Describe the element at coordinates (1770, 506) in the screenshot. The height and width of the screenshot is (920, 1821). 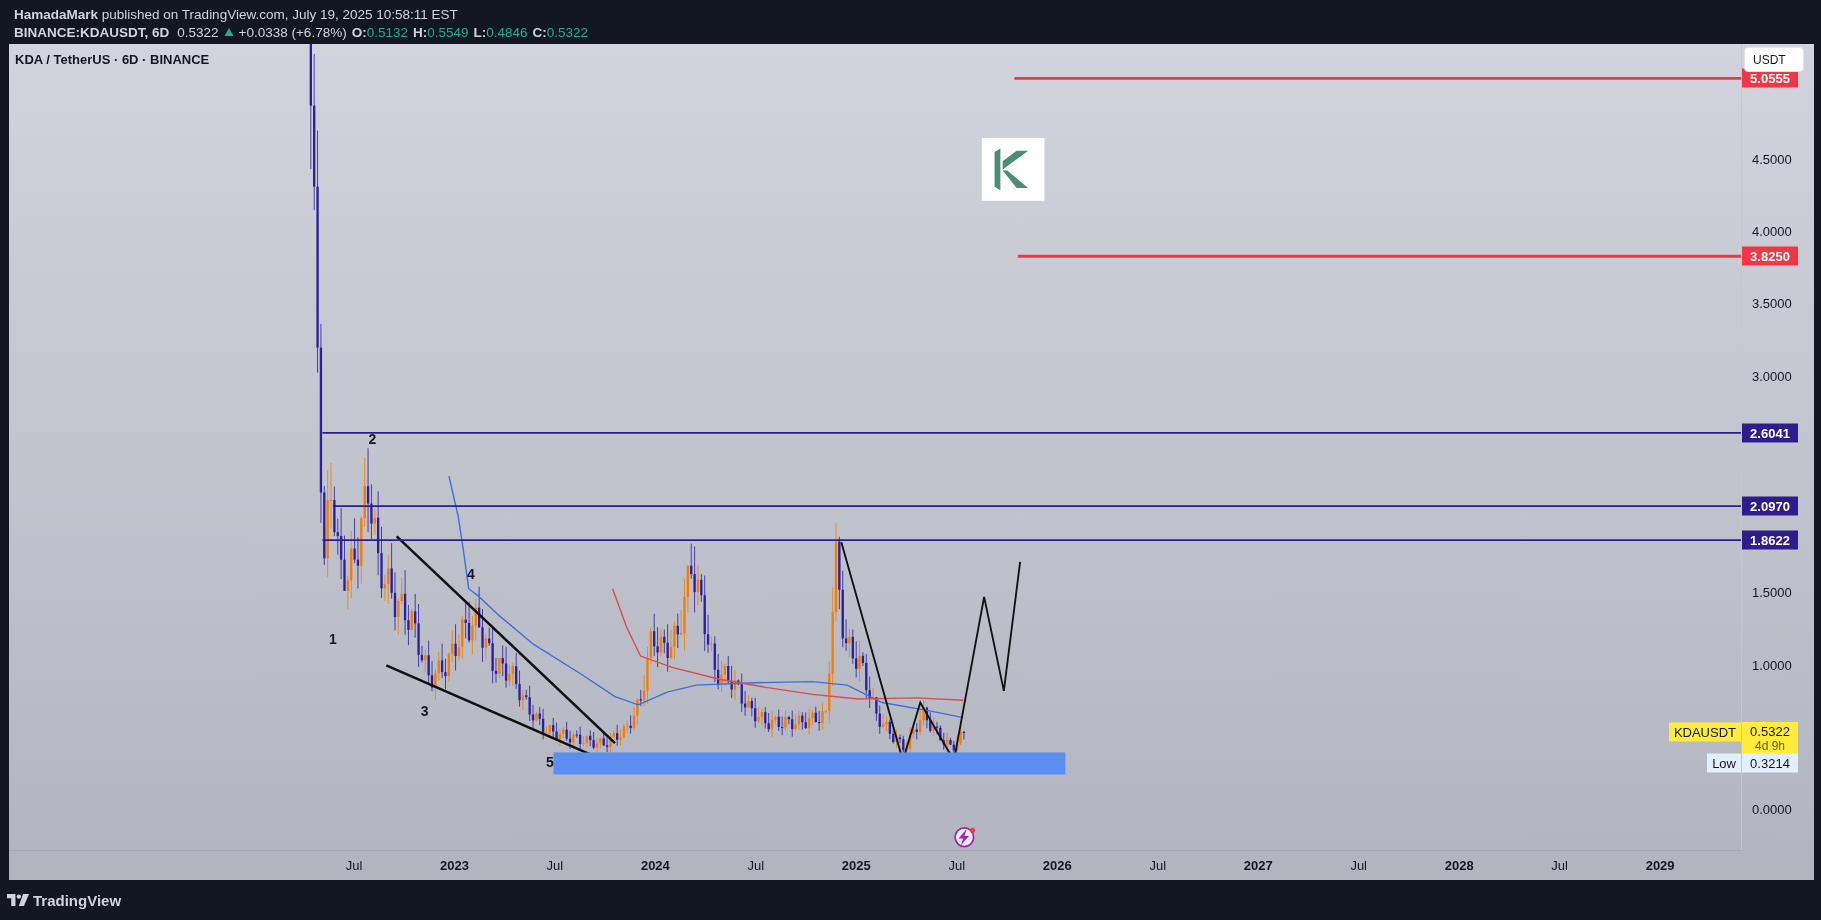
I see `level-price-label: 2.0970` at that location.